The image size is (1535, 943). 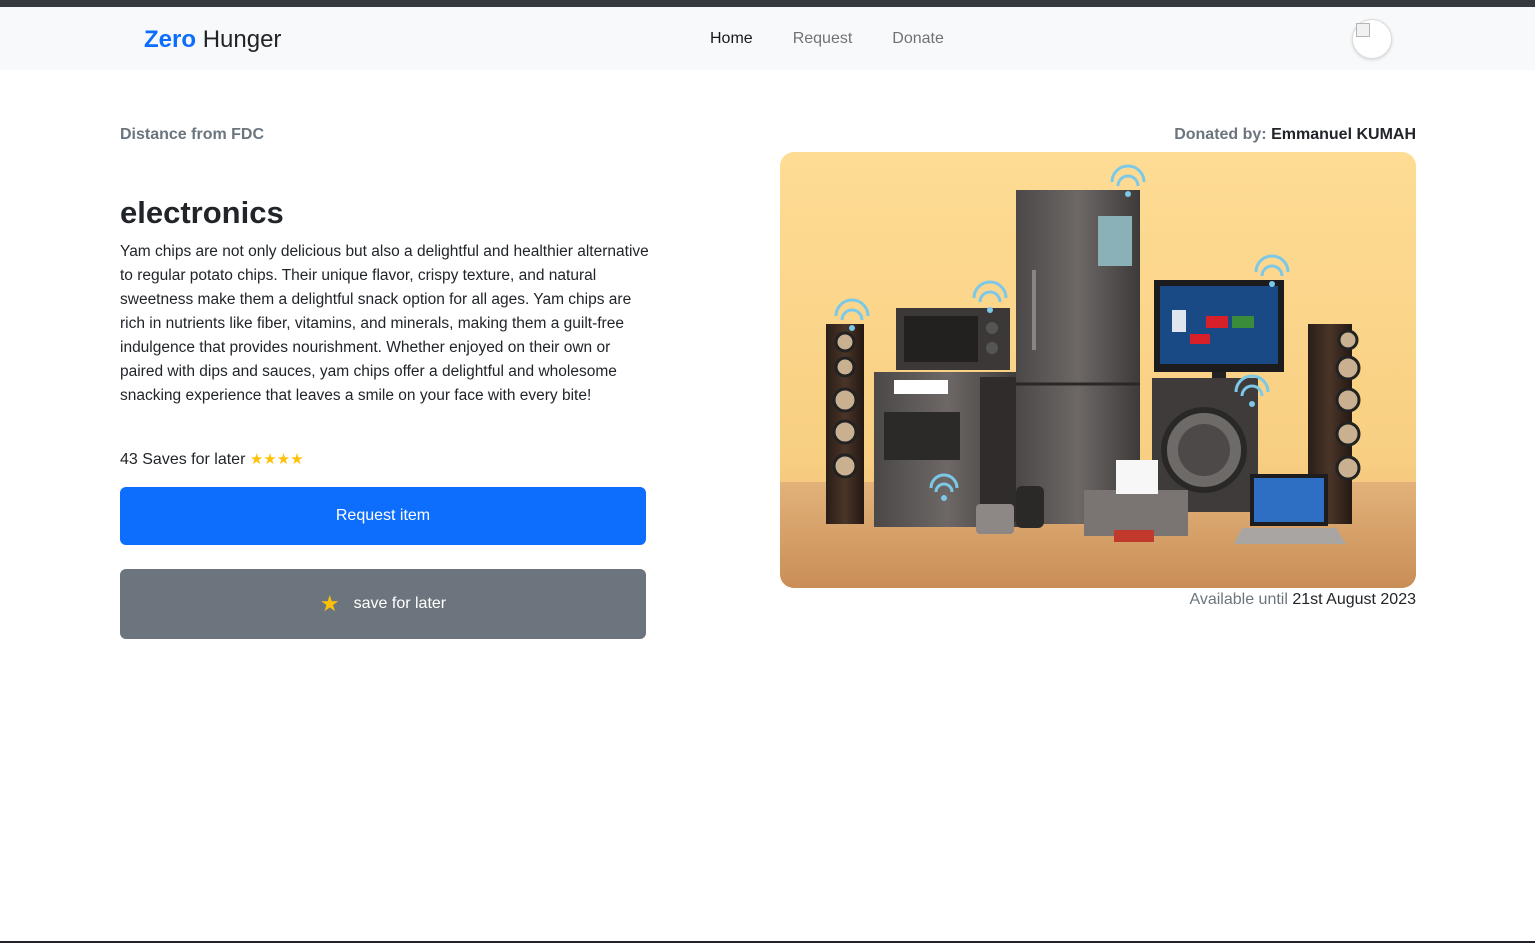 I want to click on saves-text: 43 Saves for later, so click(x=183, y=459).